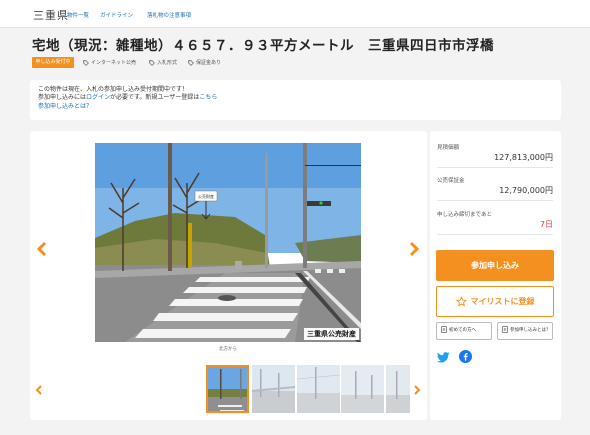  What do you see at coordinates (228, 349) in the screenshot?
I see `photo-caption: 北方から` at bounding box center [228, 349].